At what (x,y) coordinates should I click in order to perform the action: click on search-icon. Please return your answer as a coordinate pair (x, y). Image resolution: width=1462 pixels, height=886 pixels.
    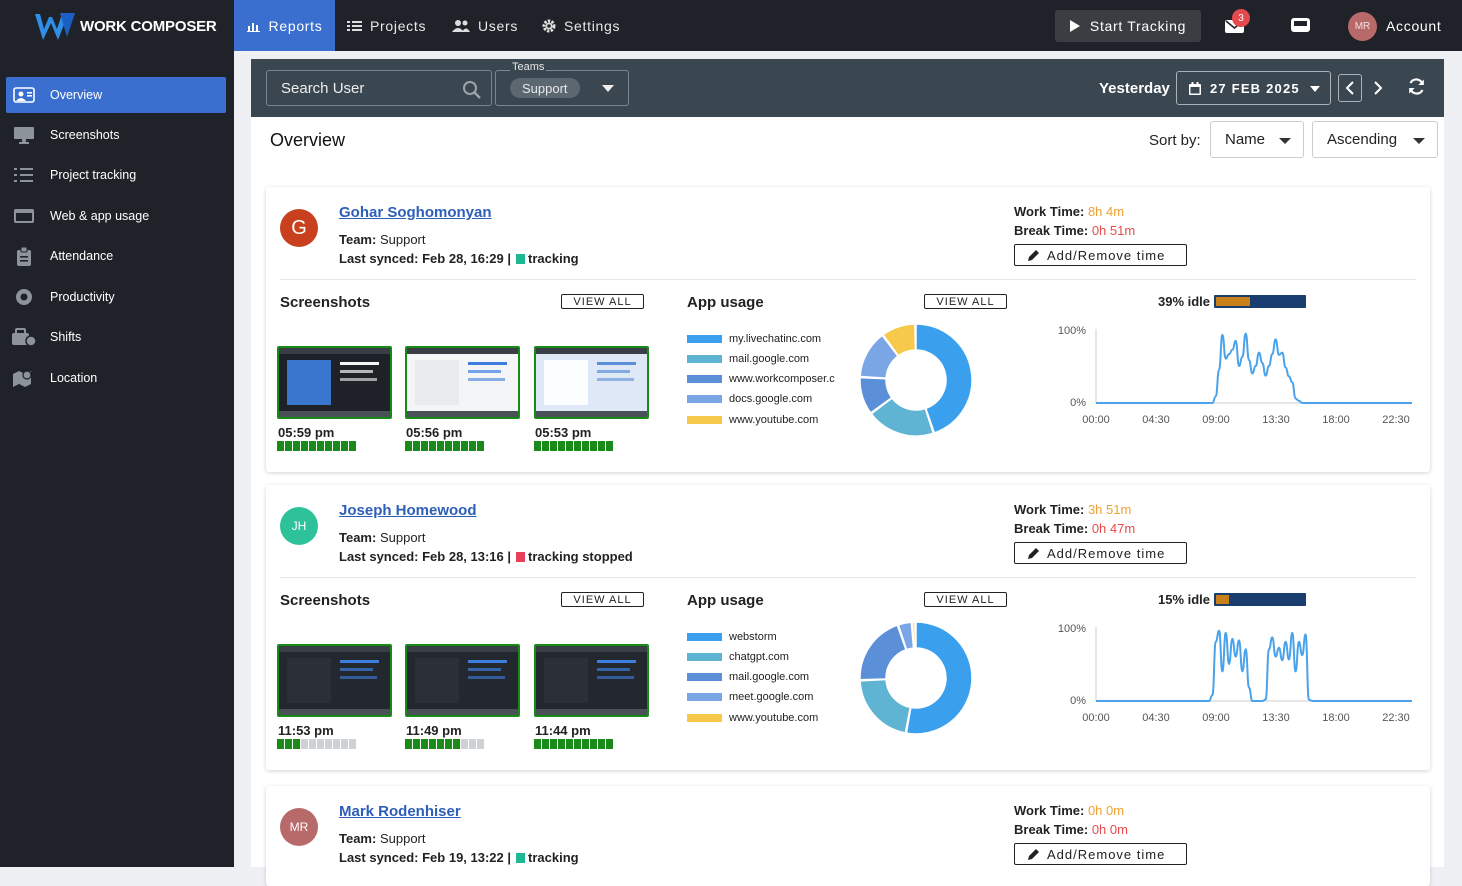
    Looking at the image, I should click on (471, 91).